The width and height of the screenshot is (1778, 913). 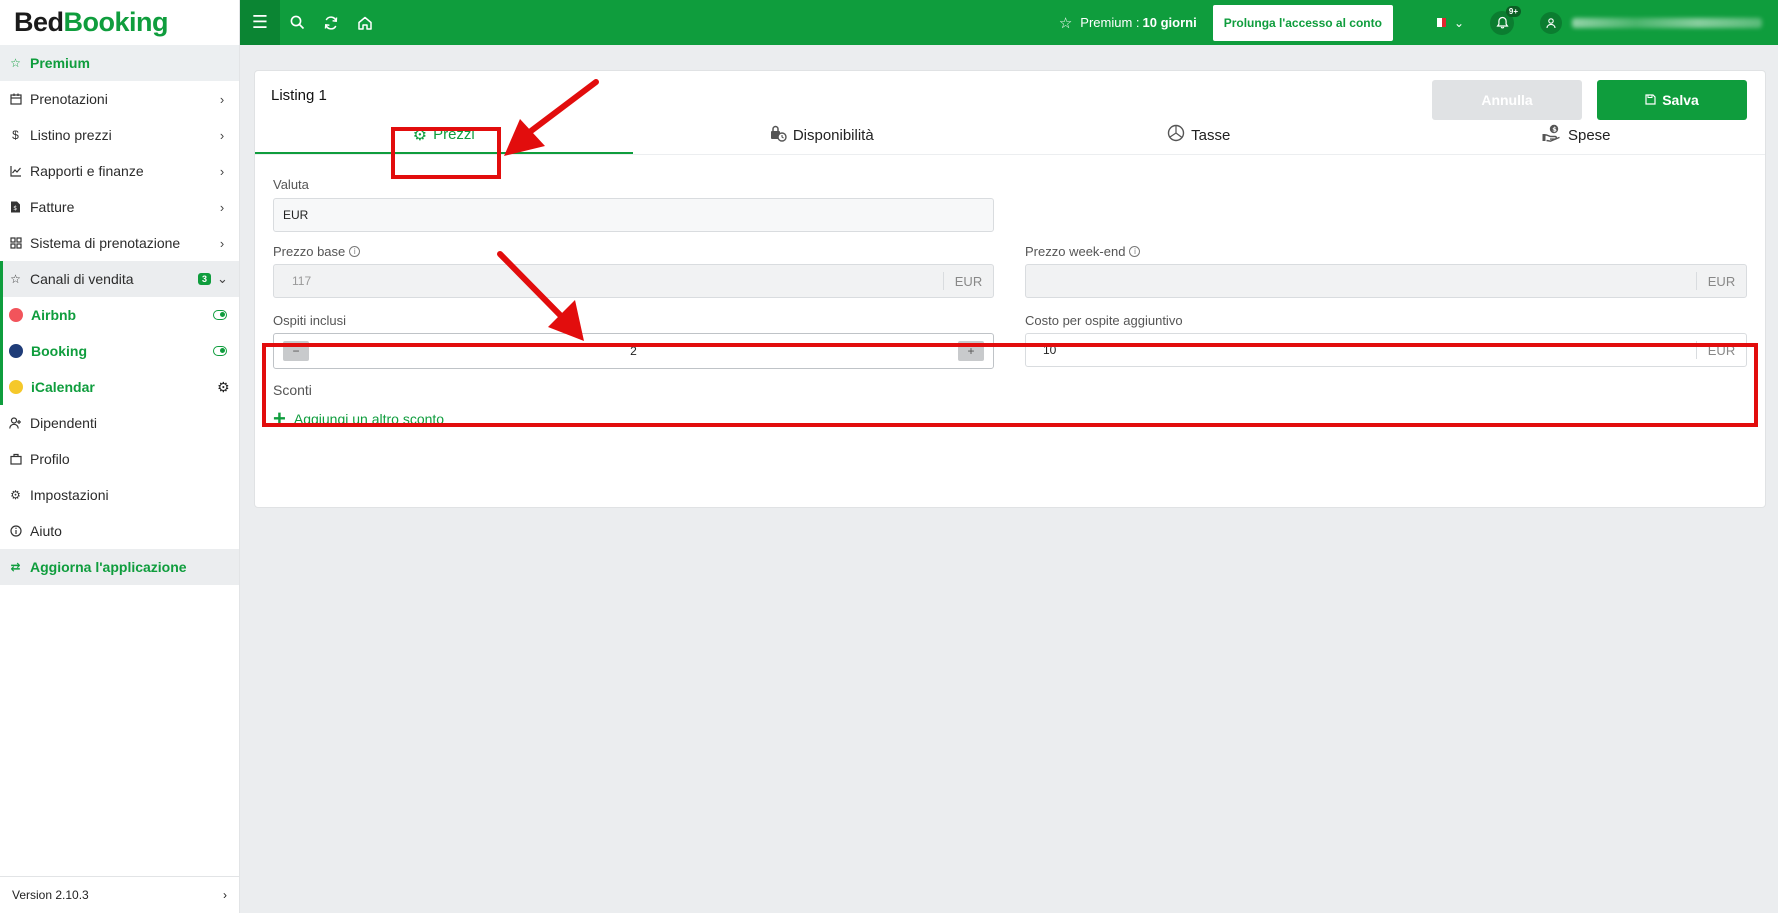 What do you see at coordinates (1110, 22) in the screenshot?
I see `premium-prefix: Premium :` at bounding box center [1110, 22].